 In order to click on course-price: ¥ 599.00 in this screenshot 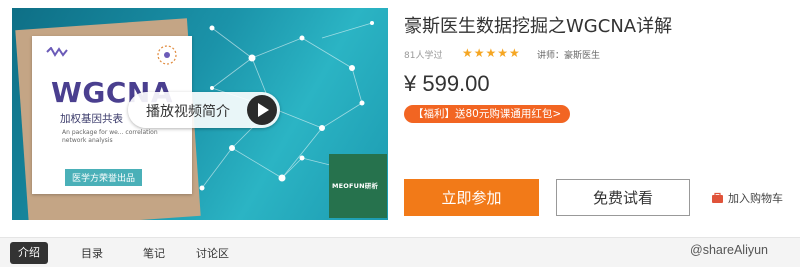, I will do `click(447, 83)`.